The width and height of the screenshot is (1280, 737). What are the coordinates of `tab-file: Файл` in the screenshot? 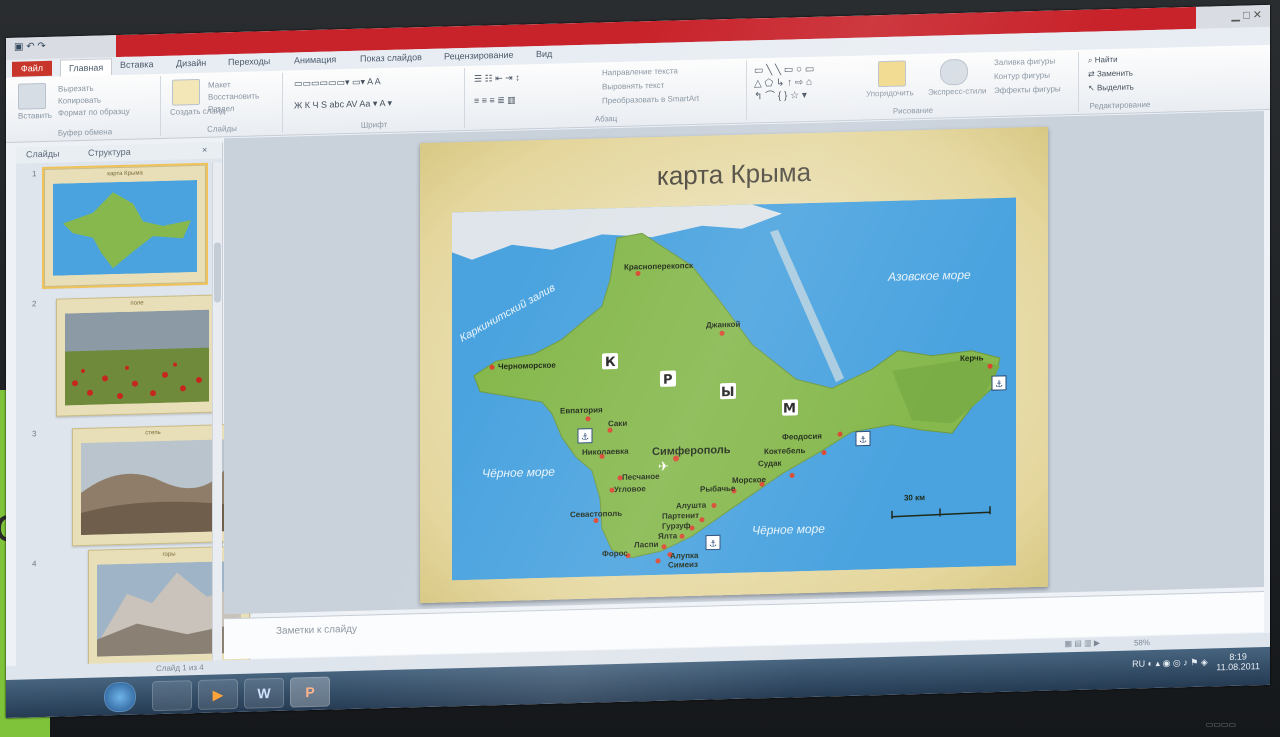 It's located at (32, 68).